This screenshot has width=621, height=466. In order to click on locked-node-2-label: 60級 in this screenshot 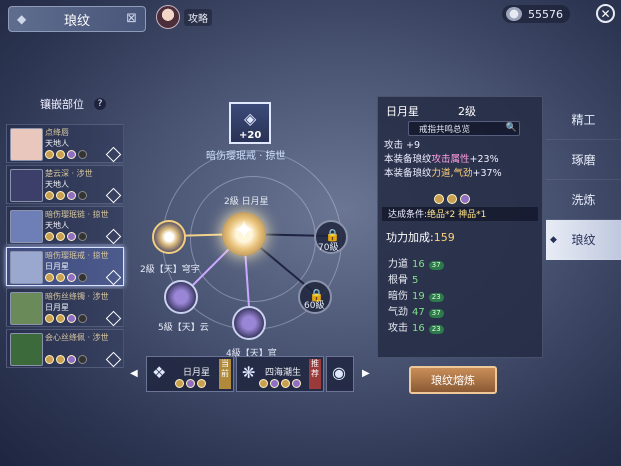, I will do `click(314, 306)`.